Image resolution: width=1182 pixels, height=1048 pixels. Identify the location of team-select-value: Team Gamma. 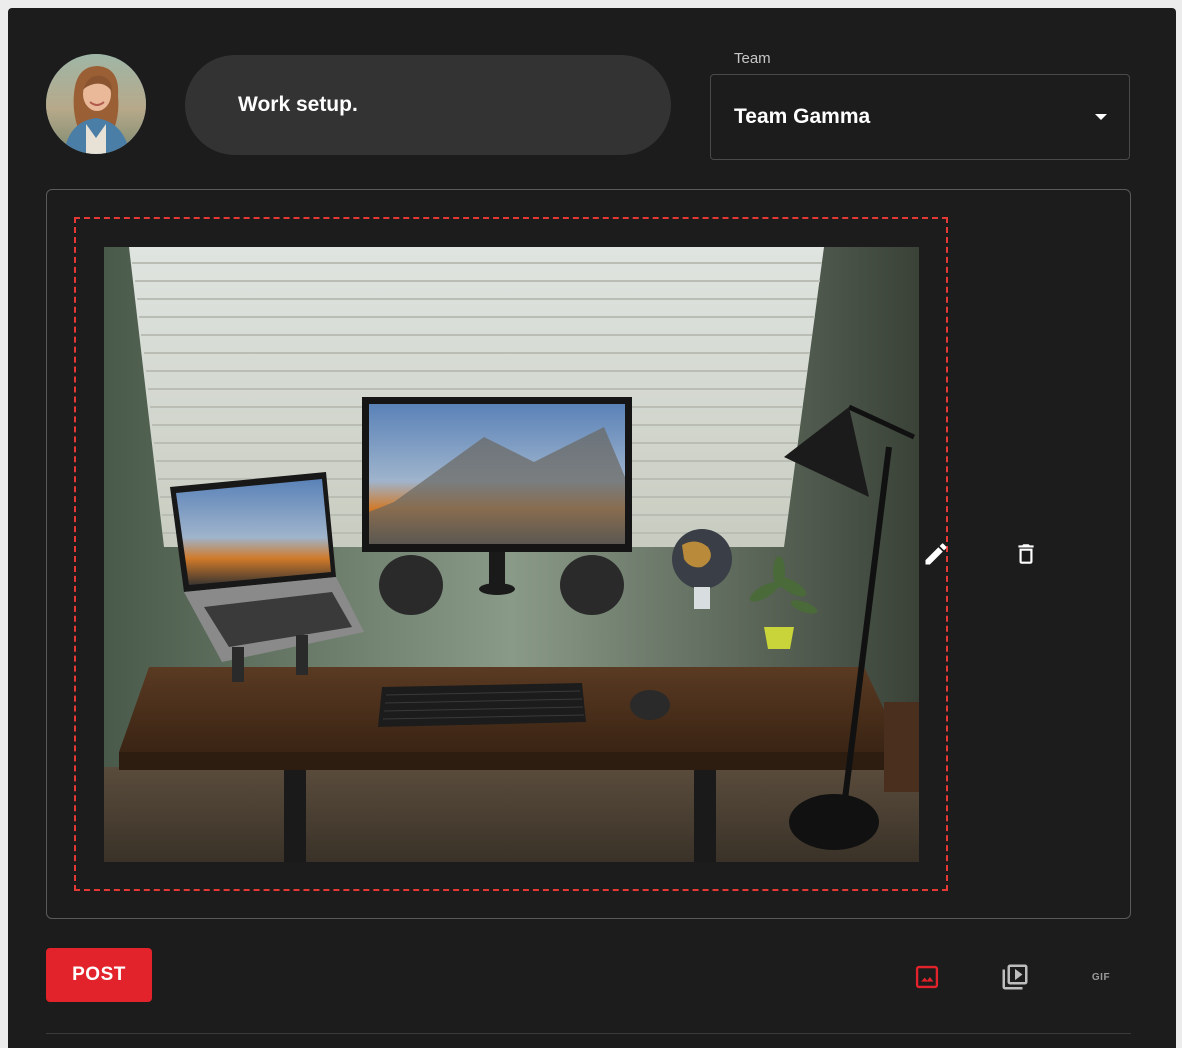
(802, 116).